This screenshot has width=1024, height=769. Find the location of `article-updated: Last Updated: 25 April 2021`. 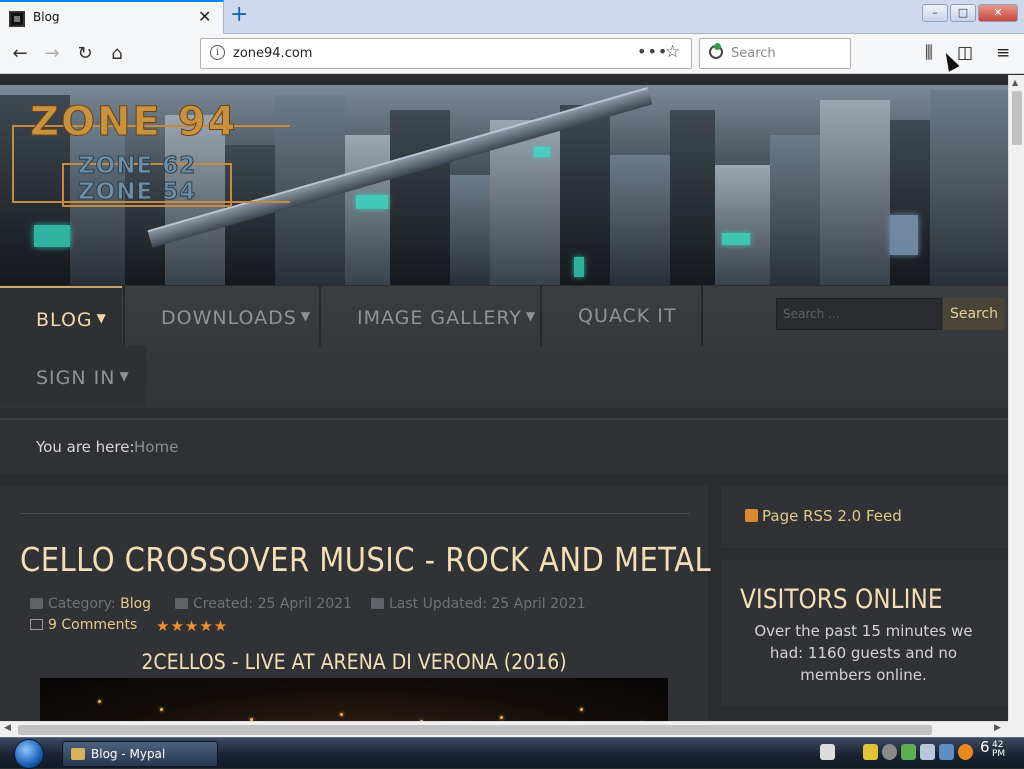

article-updated: Last Updated: 25 April 2021 is located at coordinates (478, 604).